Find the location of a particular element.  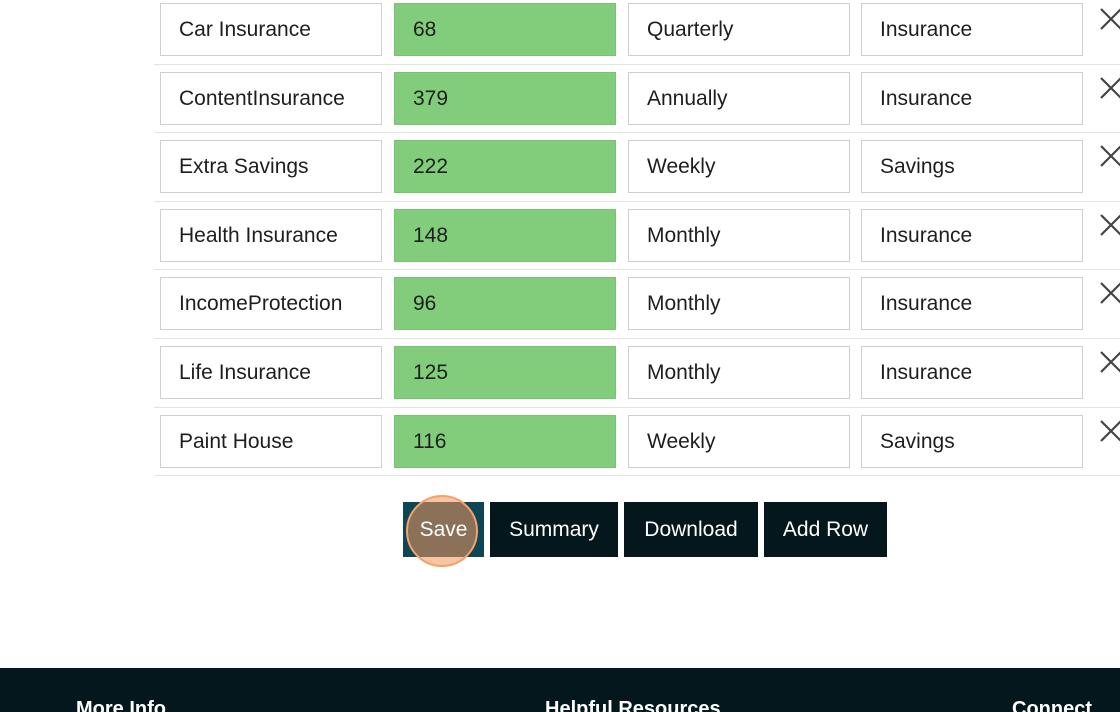

table-row: Paint House 116 Weekly Savings is located at coordinates (637, 442).